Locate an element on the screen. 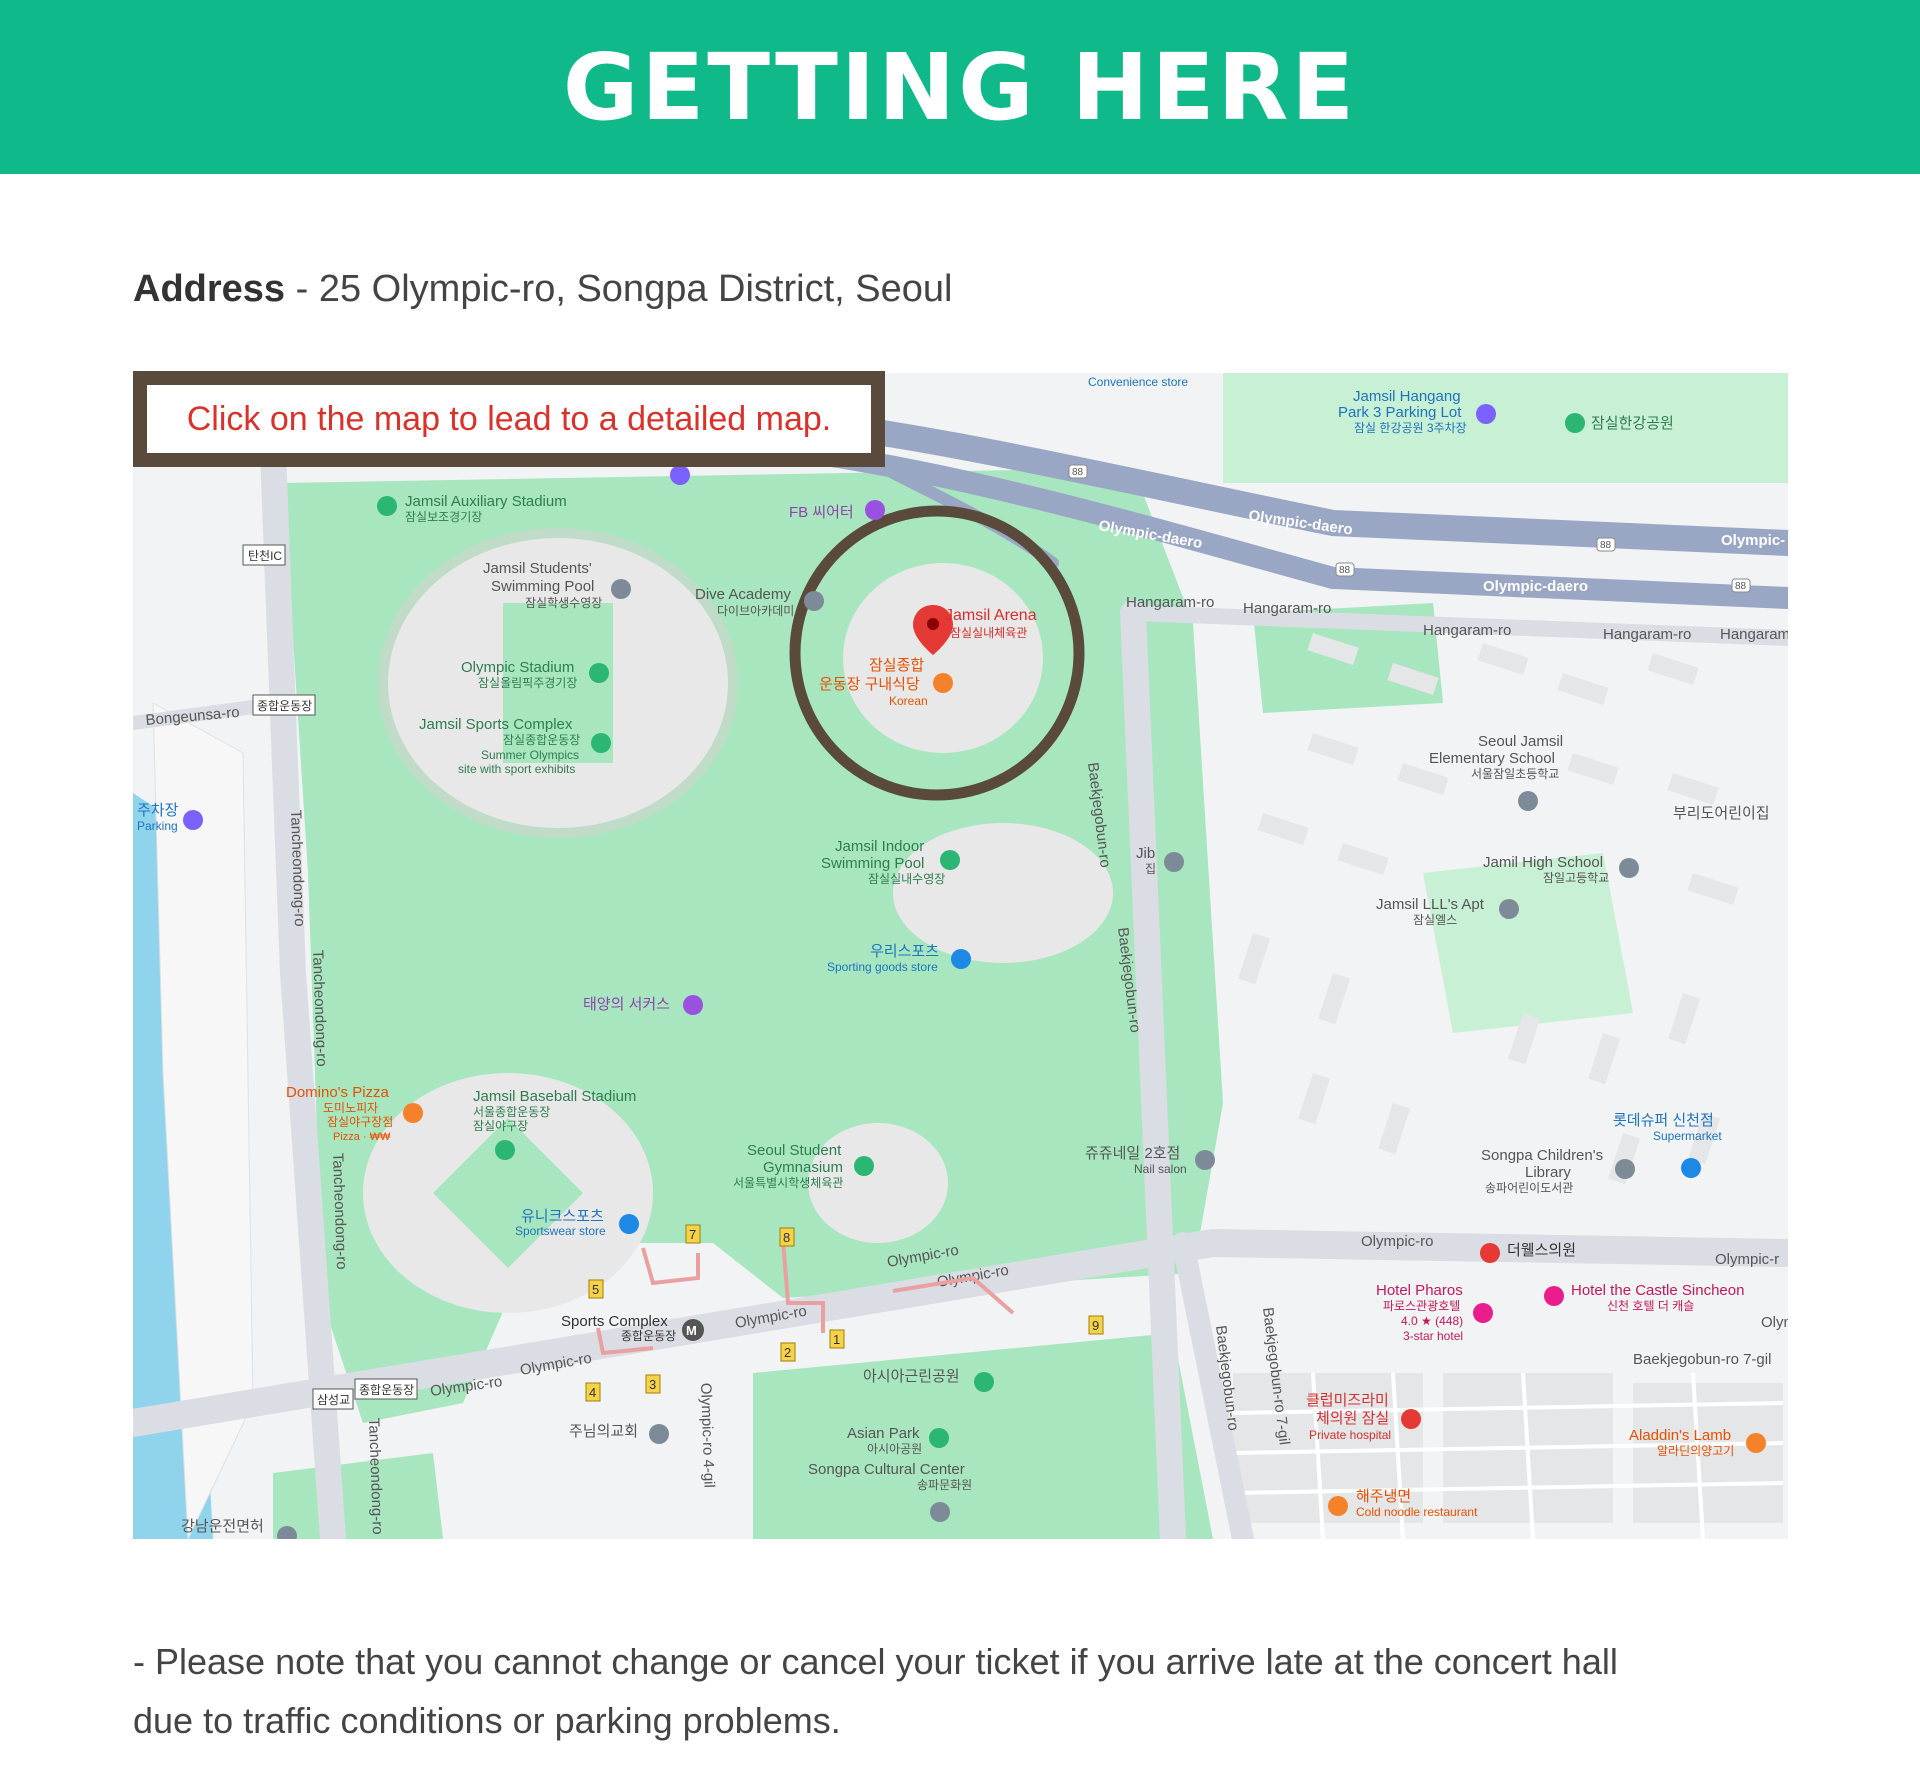 The height and width of the screenshot is (1786, 1920). salon-marker-icon is located at coordinates (1205, 1160).